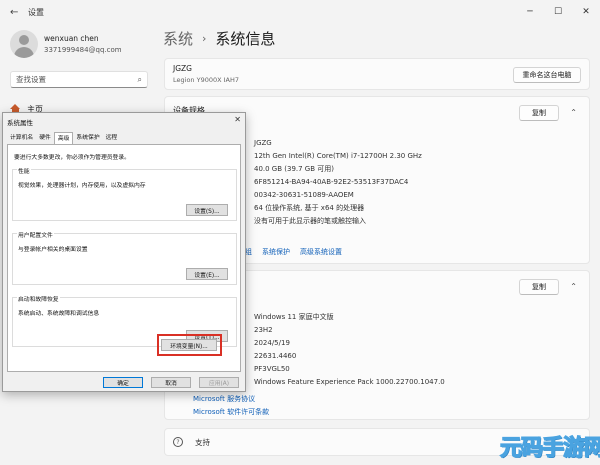 This screenshot has height=465, width=600. What do you see at coordinates (245, 39) in the screenshot?
I see `page-title: 系统信息` at bounding box center [245, 39].